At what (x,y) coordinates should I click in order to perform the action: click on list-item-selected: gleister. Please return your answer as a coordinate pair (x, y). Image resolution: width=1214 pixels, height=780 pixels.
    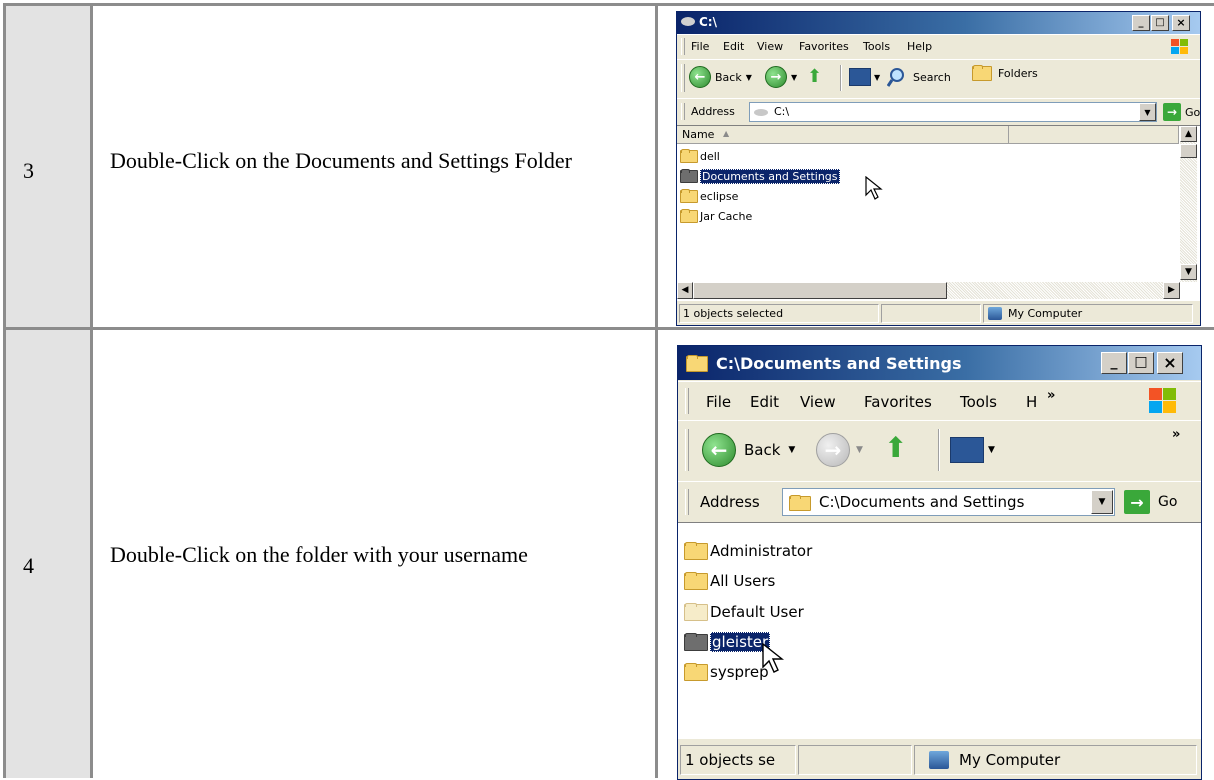
    Looking at the image, I should click on (727, 642).